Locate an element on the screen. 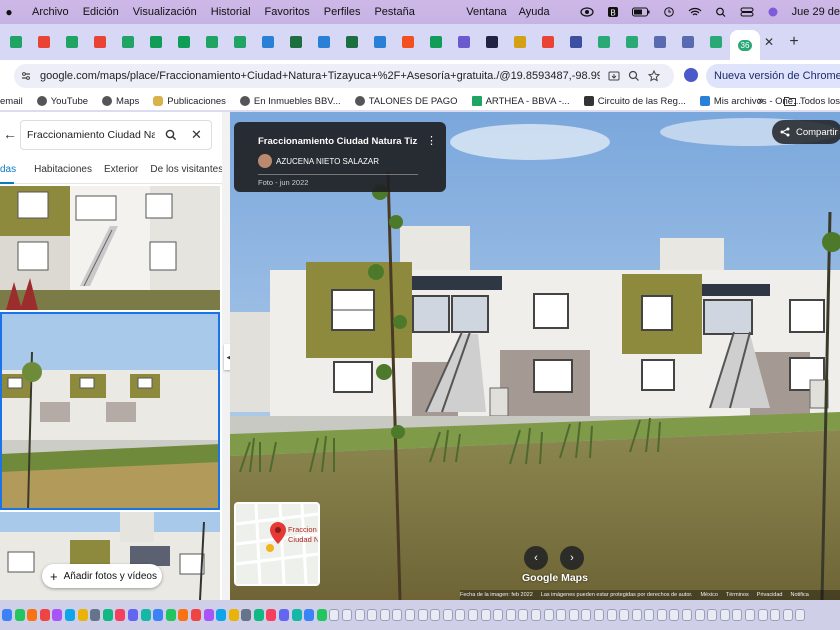  country-link: México is located at coordinates (708, 595).